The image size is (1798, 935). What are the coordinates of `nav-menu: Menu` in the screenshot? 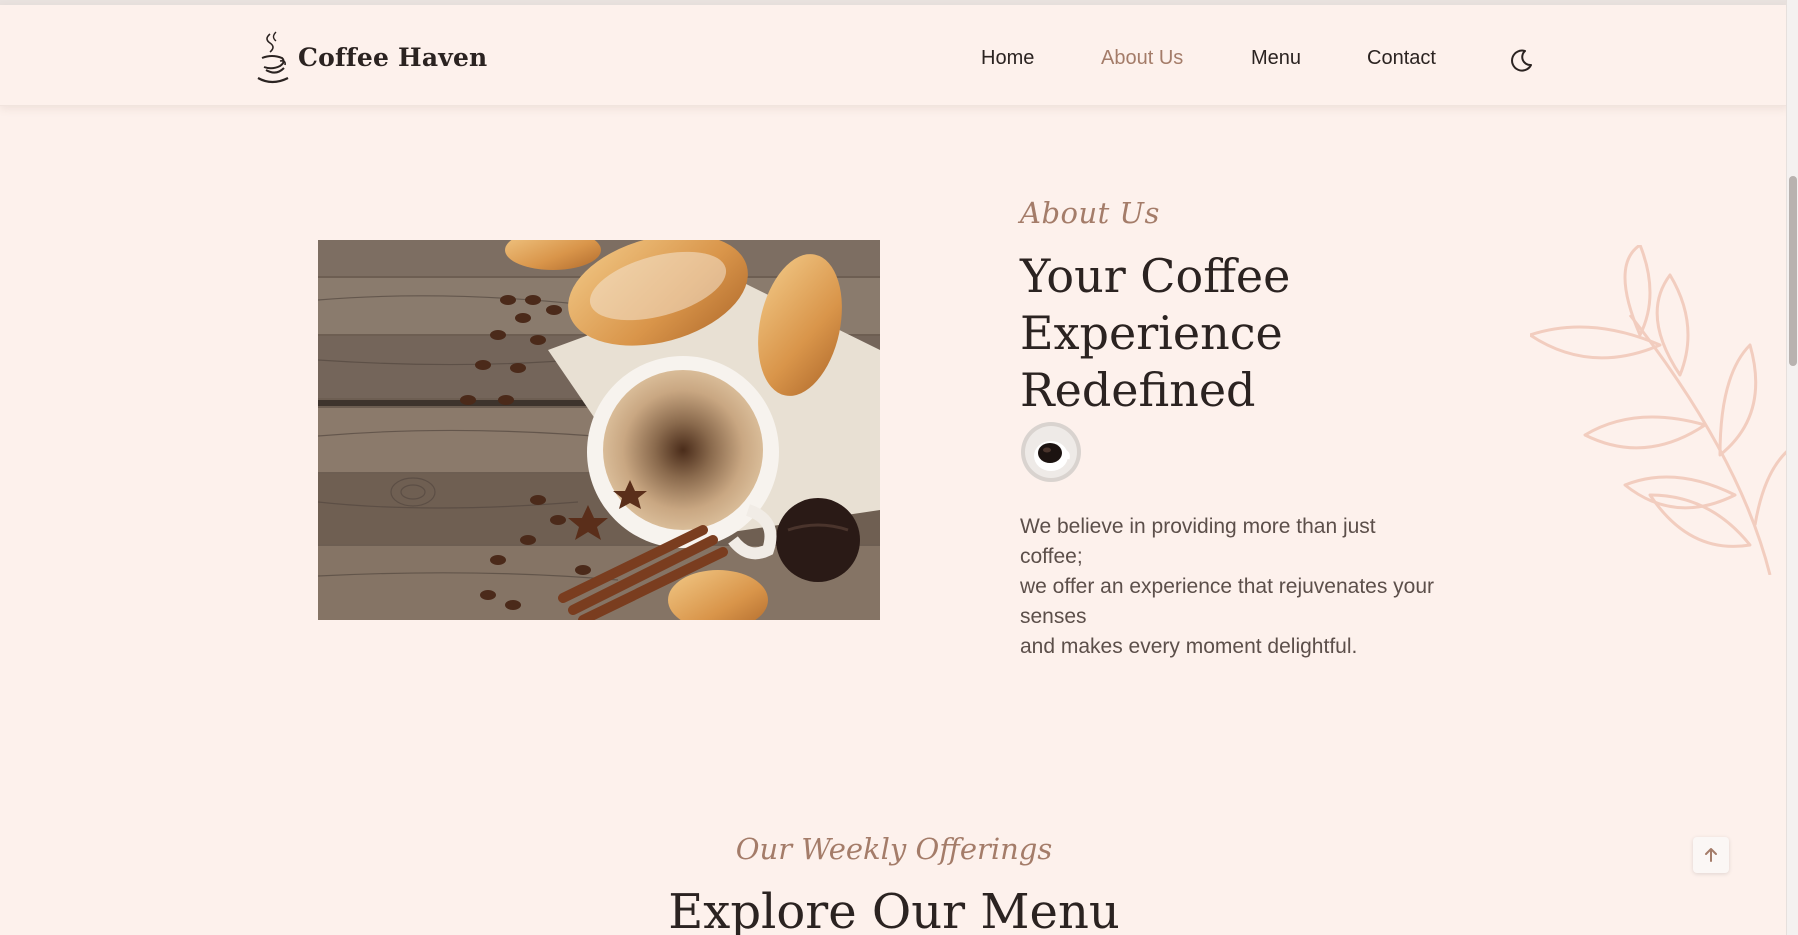 It's located at (1276, 58).